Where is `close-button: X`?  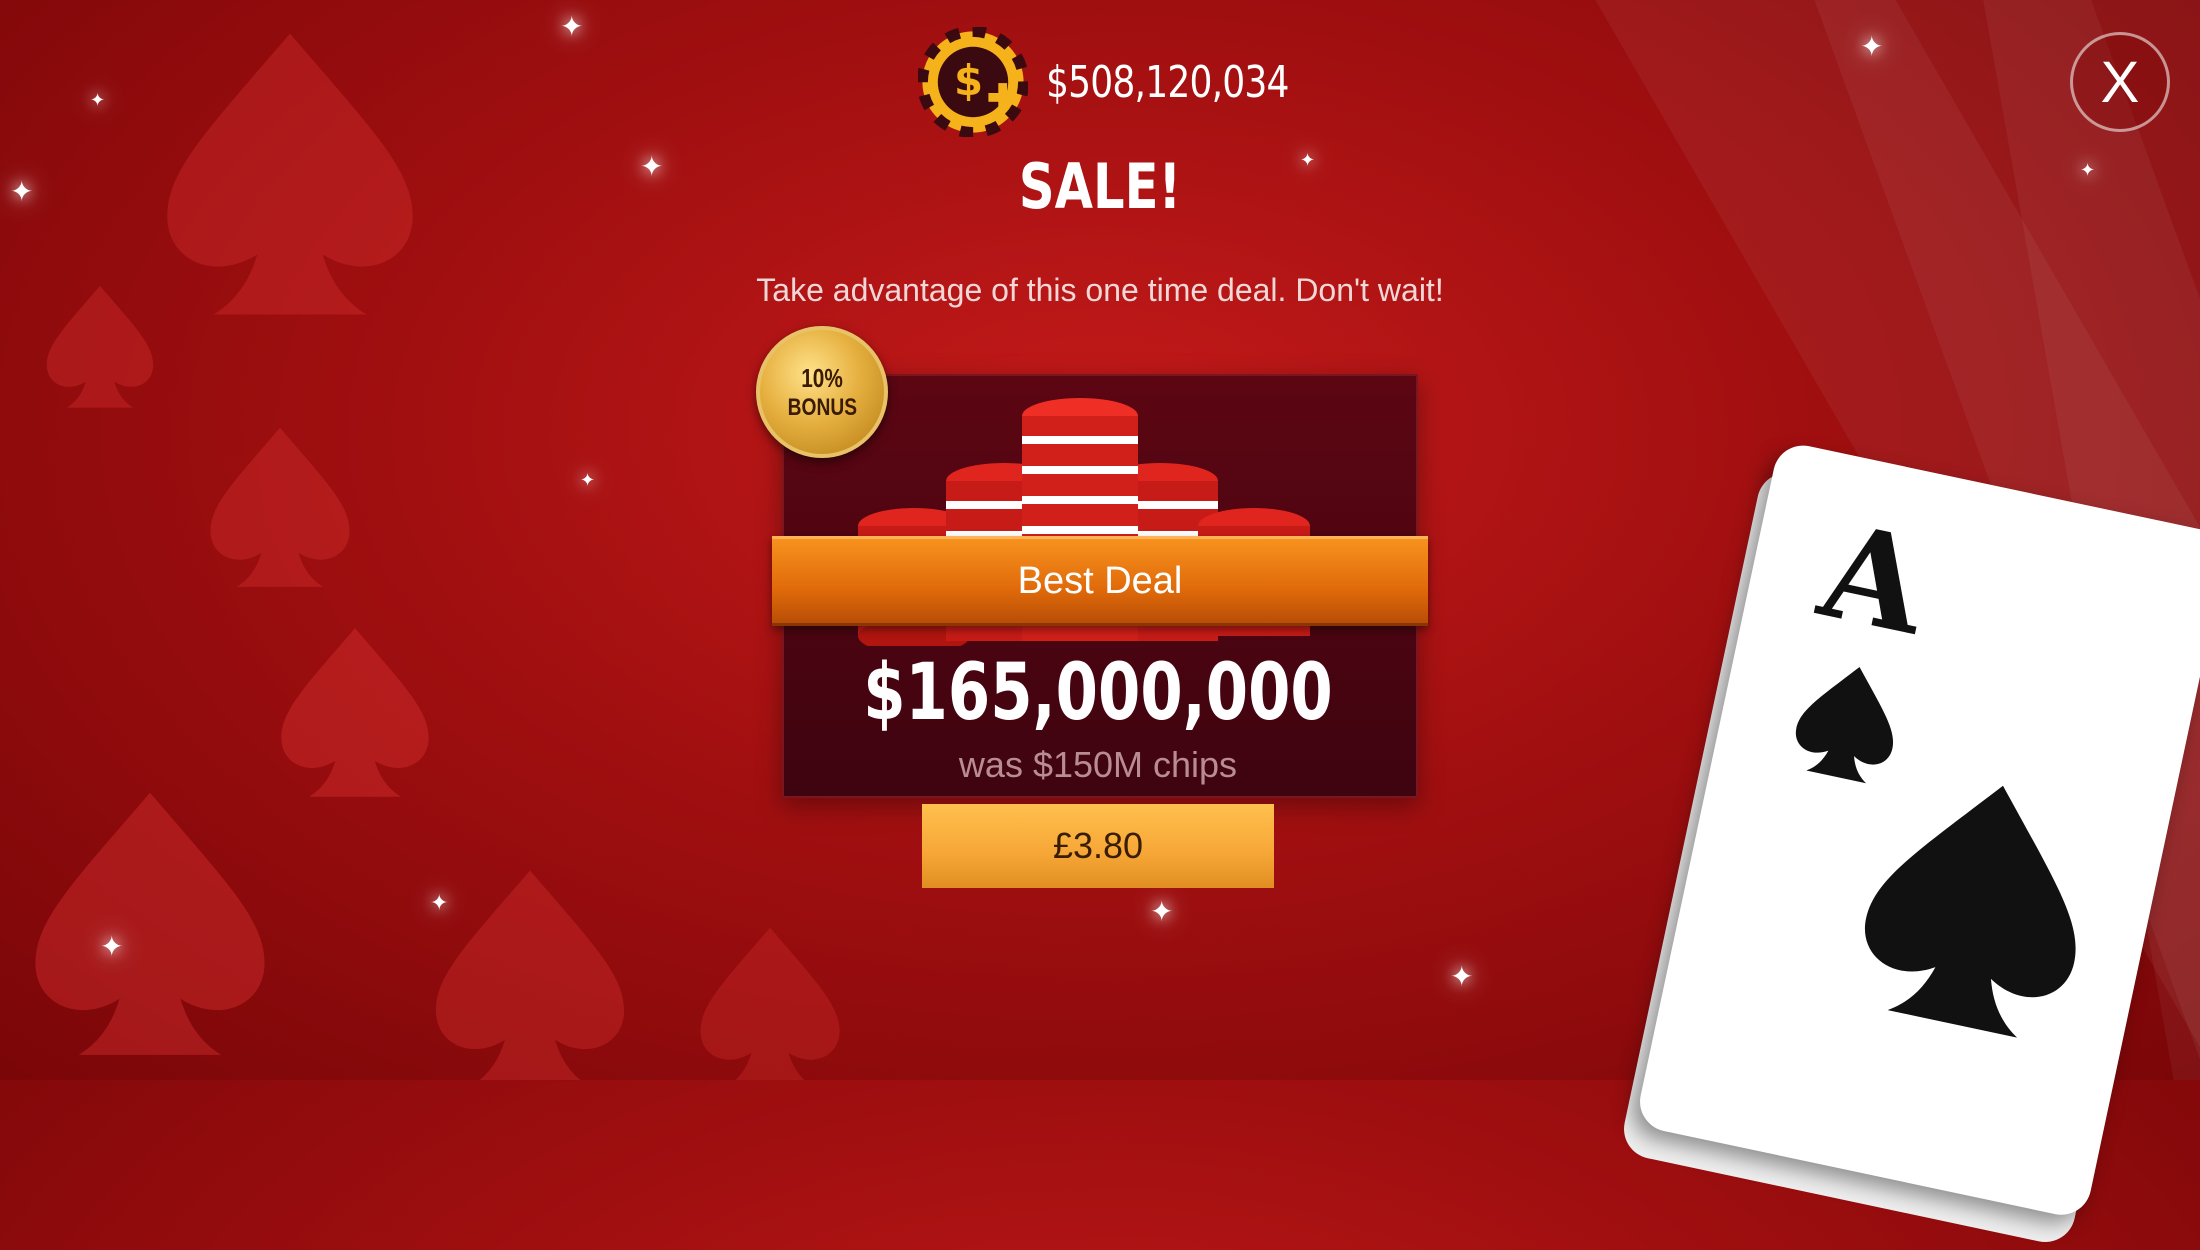 close-button: X is located at coordinates (2120, 82).